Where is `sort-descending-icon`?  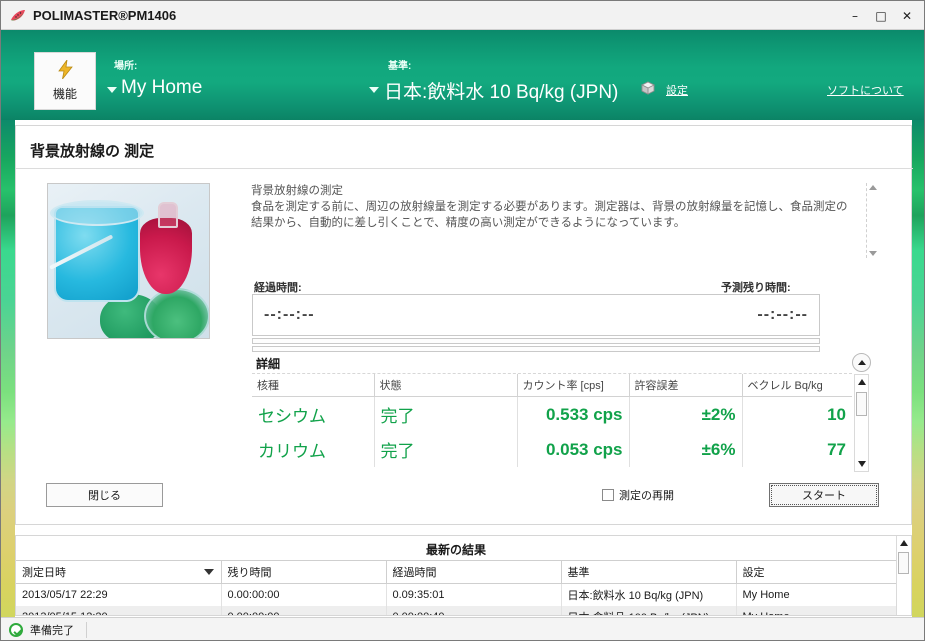
sort-descending-icon is located at coordinates (208, 572).